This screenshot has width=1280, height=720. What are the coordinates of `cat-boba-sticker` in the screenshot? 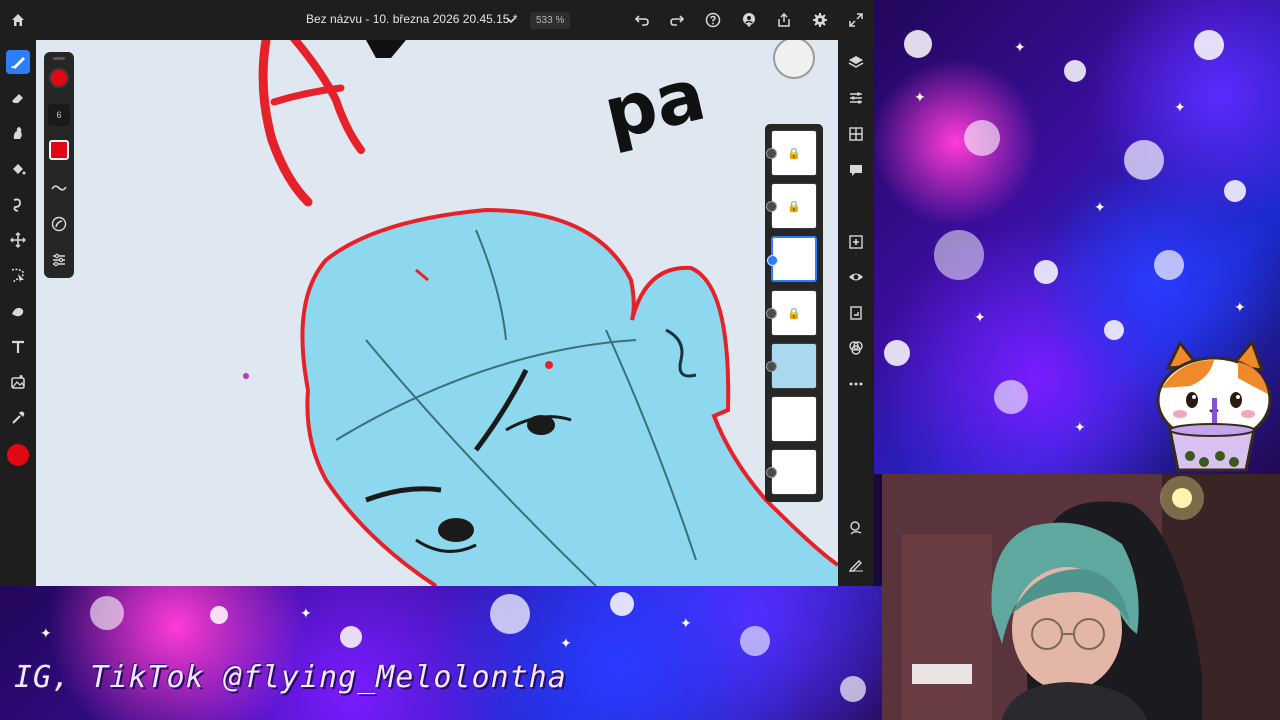 It's located at (1214, 405).